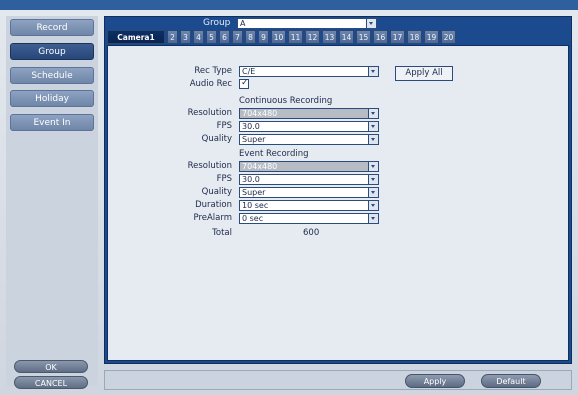  What do you see at coordinates (309, 205) in the screenshot?
I see `event-duration-select: 10 sec` at bounding box center [309, 205].